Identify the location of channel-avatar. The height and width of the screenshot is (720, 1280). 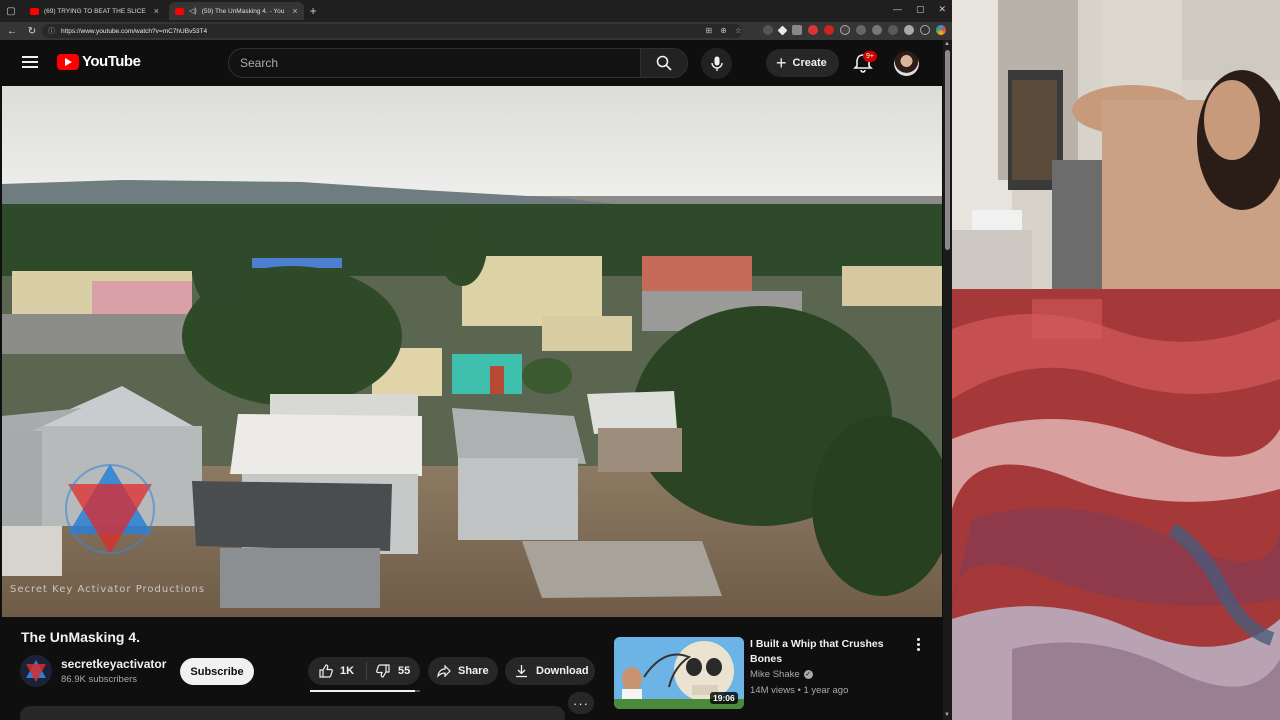
(36, 671).